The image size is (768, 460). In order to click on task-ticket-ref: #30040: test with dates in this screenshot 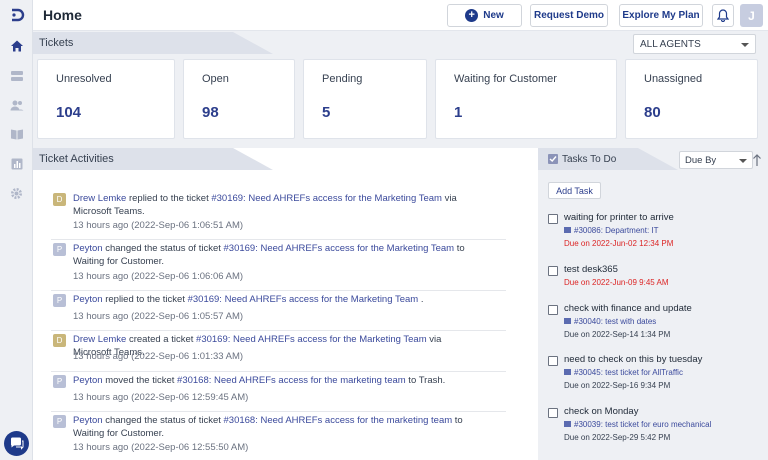, I will do `click(610, 321)`.